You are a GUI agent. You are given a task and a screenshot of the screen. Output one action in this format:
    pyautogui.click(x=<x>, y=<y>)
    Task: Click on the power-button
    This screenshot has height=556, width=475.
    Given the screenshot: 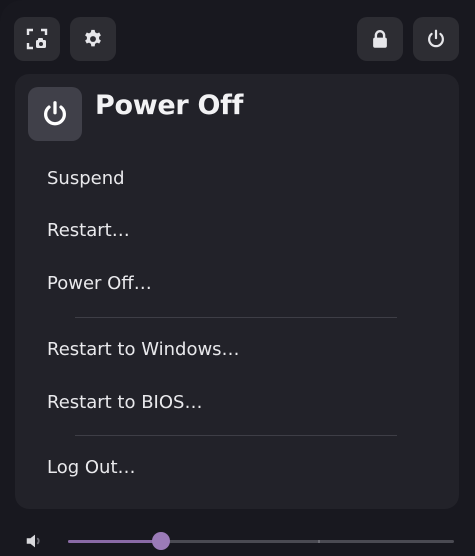 What is the action you would take?
    pyautogui.click(x=436, y=39)
    